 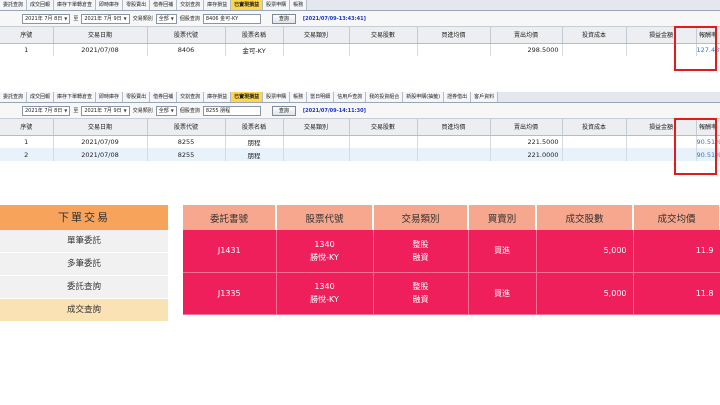 I want to click on order-menu: 下單交易 單筆委託 多筆委託 委託查詢 成交查詢, so click(x=84, y=263).